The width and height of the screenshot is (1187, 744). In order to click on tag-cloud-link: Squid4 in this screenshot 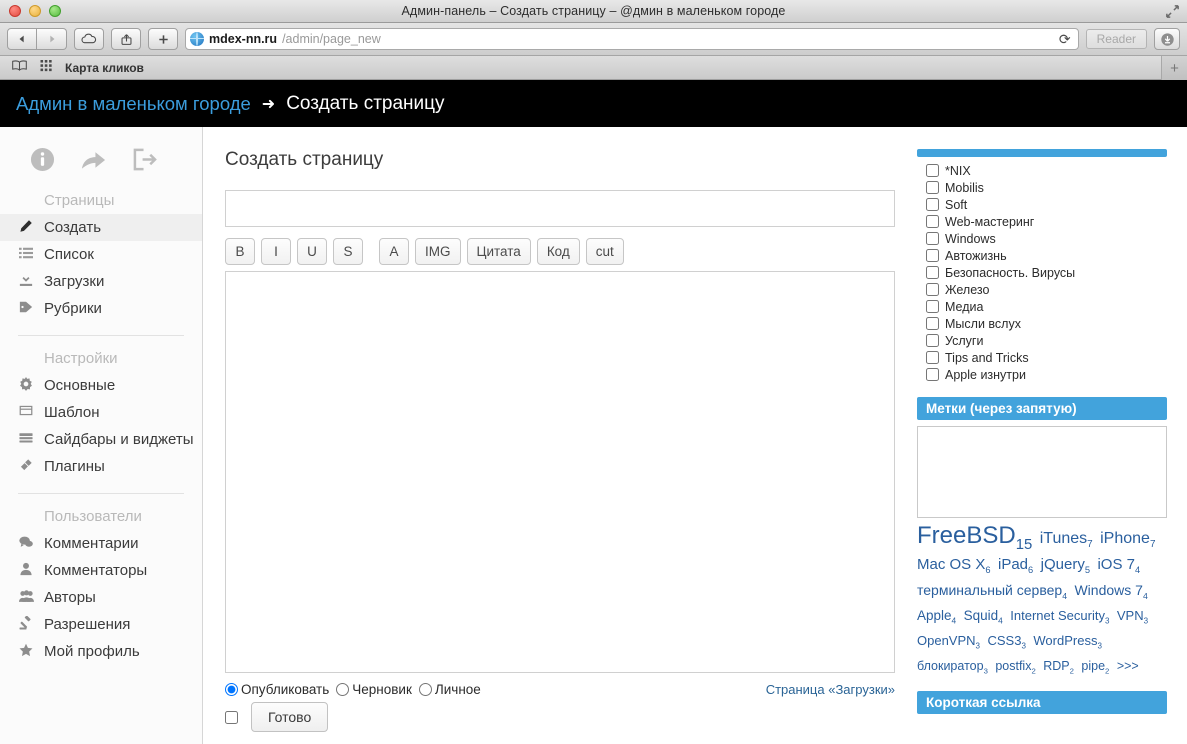, I will do `click(983, 617)`.